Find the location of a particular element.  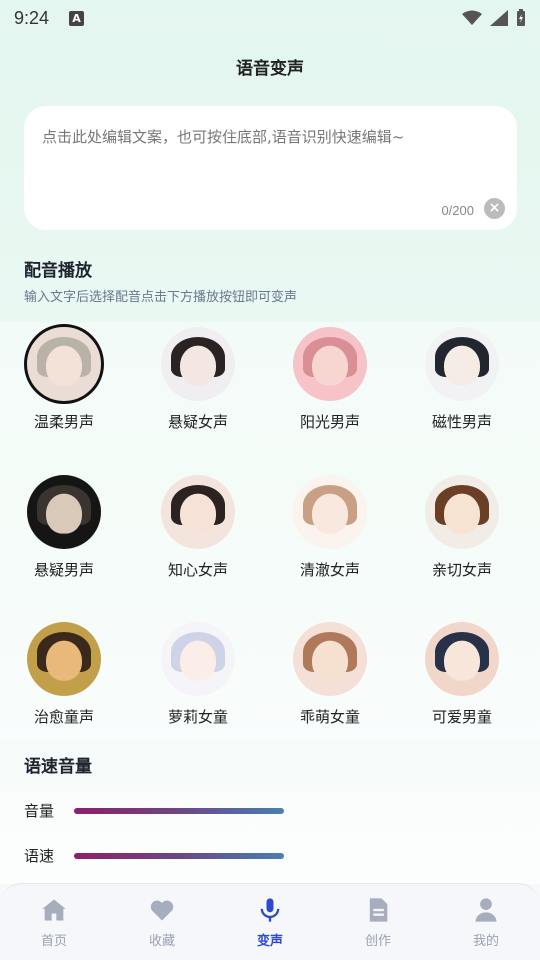

user-icon is located at coordinates (486, 910).